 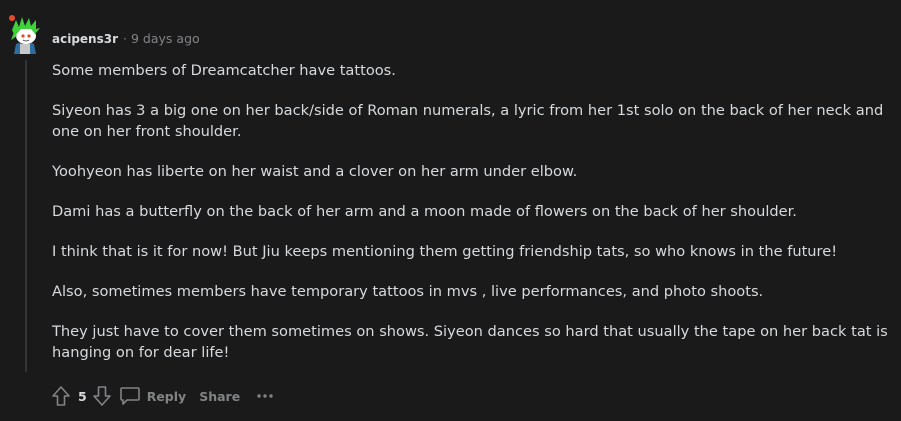 I want to click on comment-actions: 5 Reply Share, so click(x=162, y=396).